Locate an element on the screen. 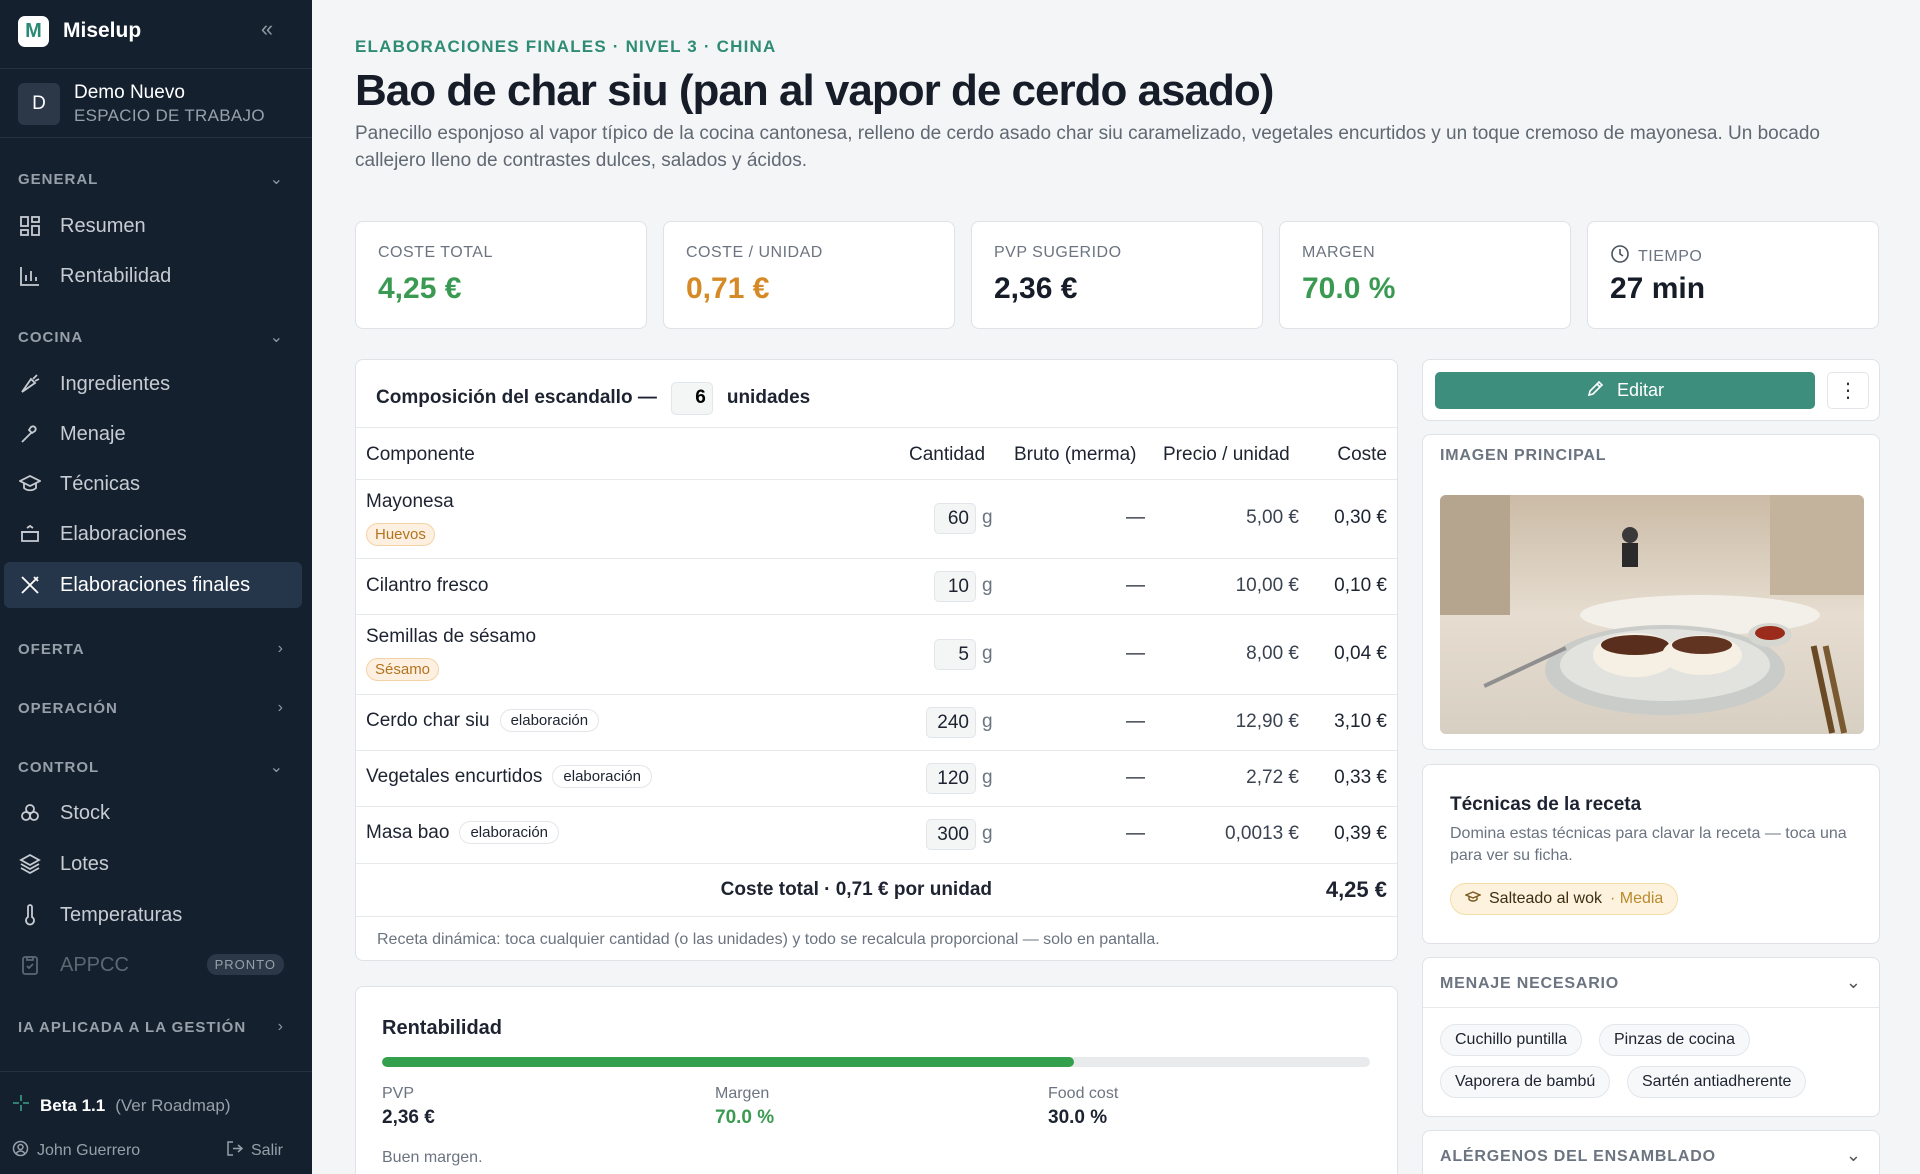 Image resolution: width=1920 pixels, height=1174 pixels. user-icon is located at coordinates (20, 1151).